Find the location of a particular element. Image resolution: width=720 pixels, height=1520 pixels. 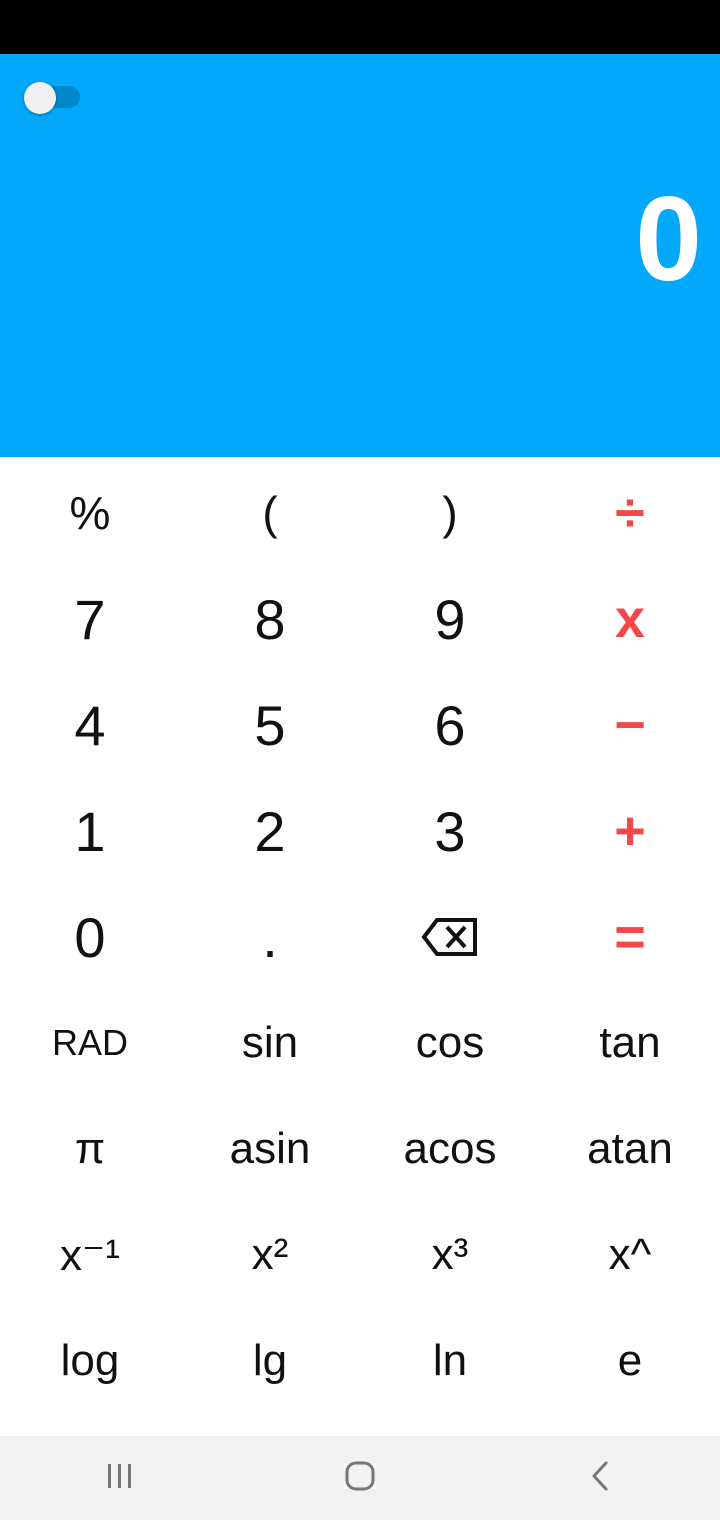

power-button: x^ is located at coordinates (630, 1255).